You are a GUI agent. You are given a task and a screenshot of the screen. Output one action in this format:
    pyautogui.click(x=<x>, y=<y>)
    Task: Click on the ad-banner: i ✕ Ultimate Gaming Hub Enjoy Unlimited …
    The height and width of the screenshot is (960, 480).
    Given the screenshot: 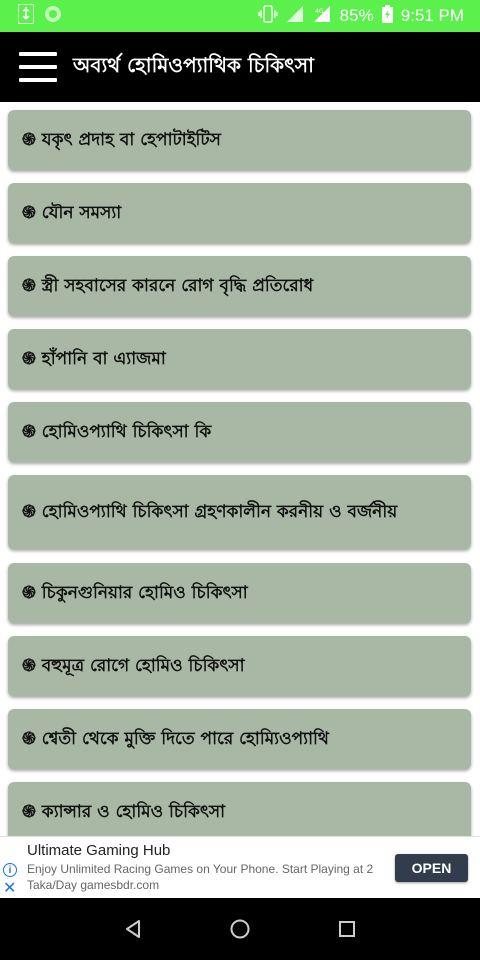 What is the action you would take?
    pyautogui.click(x=240, y=867)
    